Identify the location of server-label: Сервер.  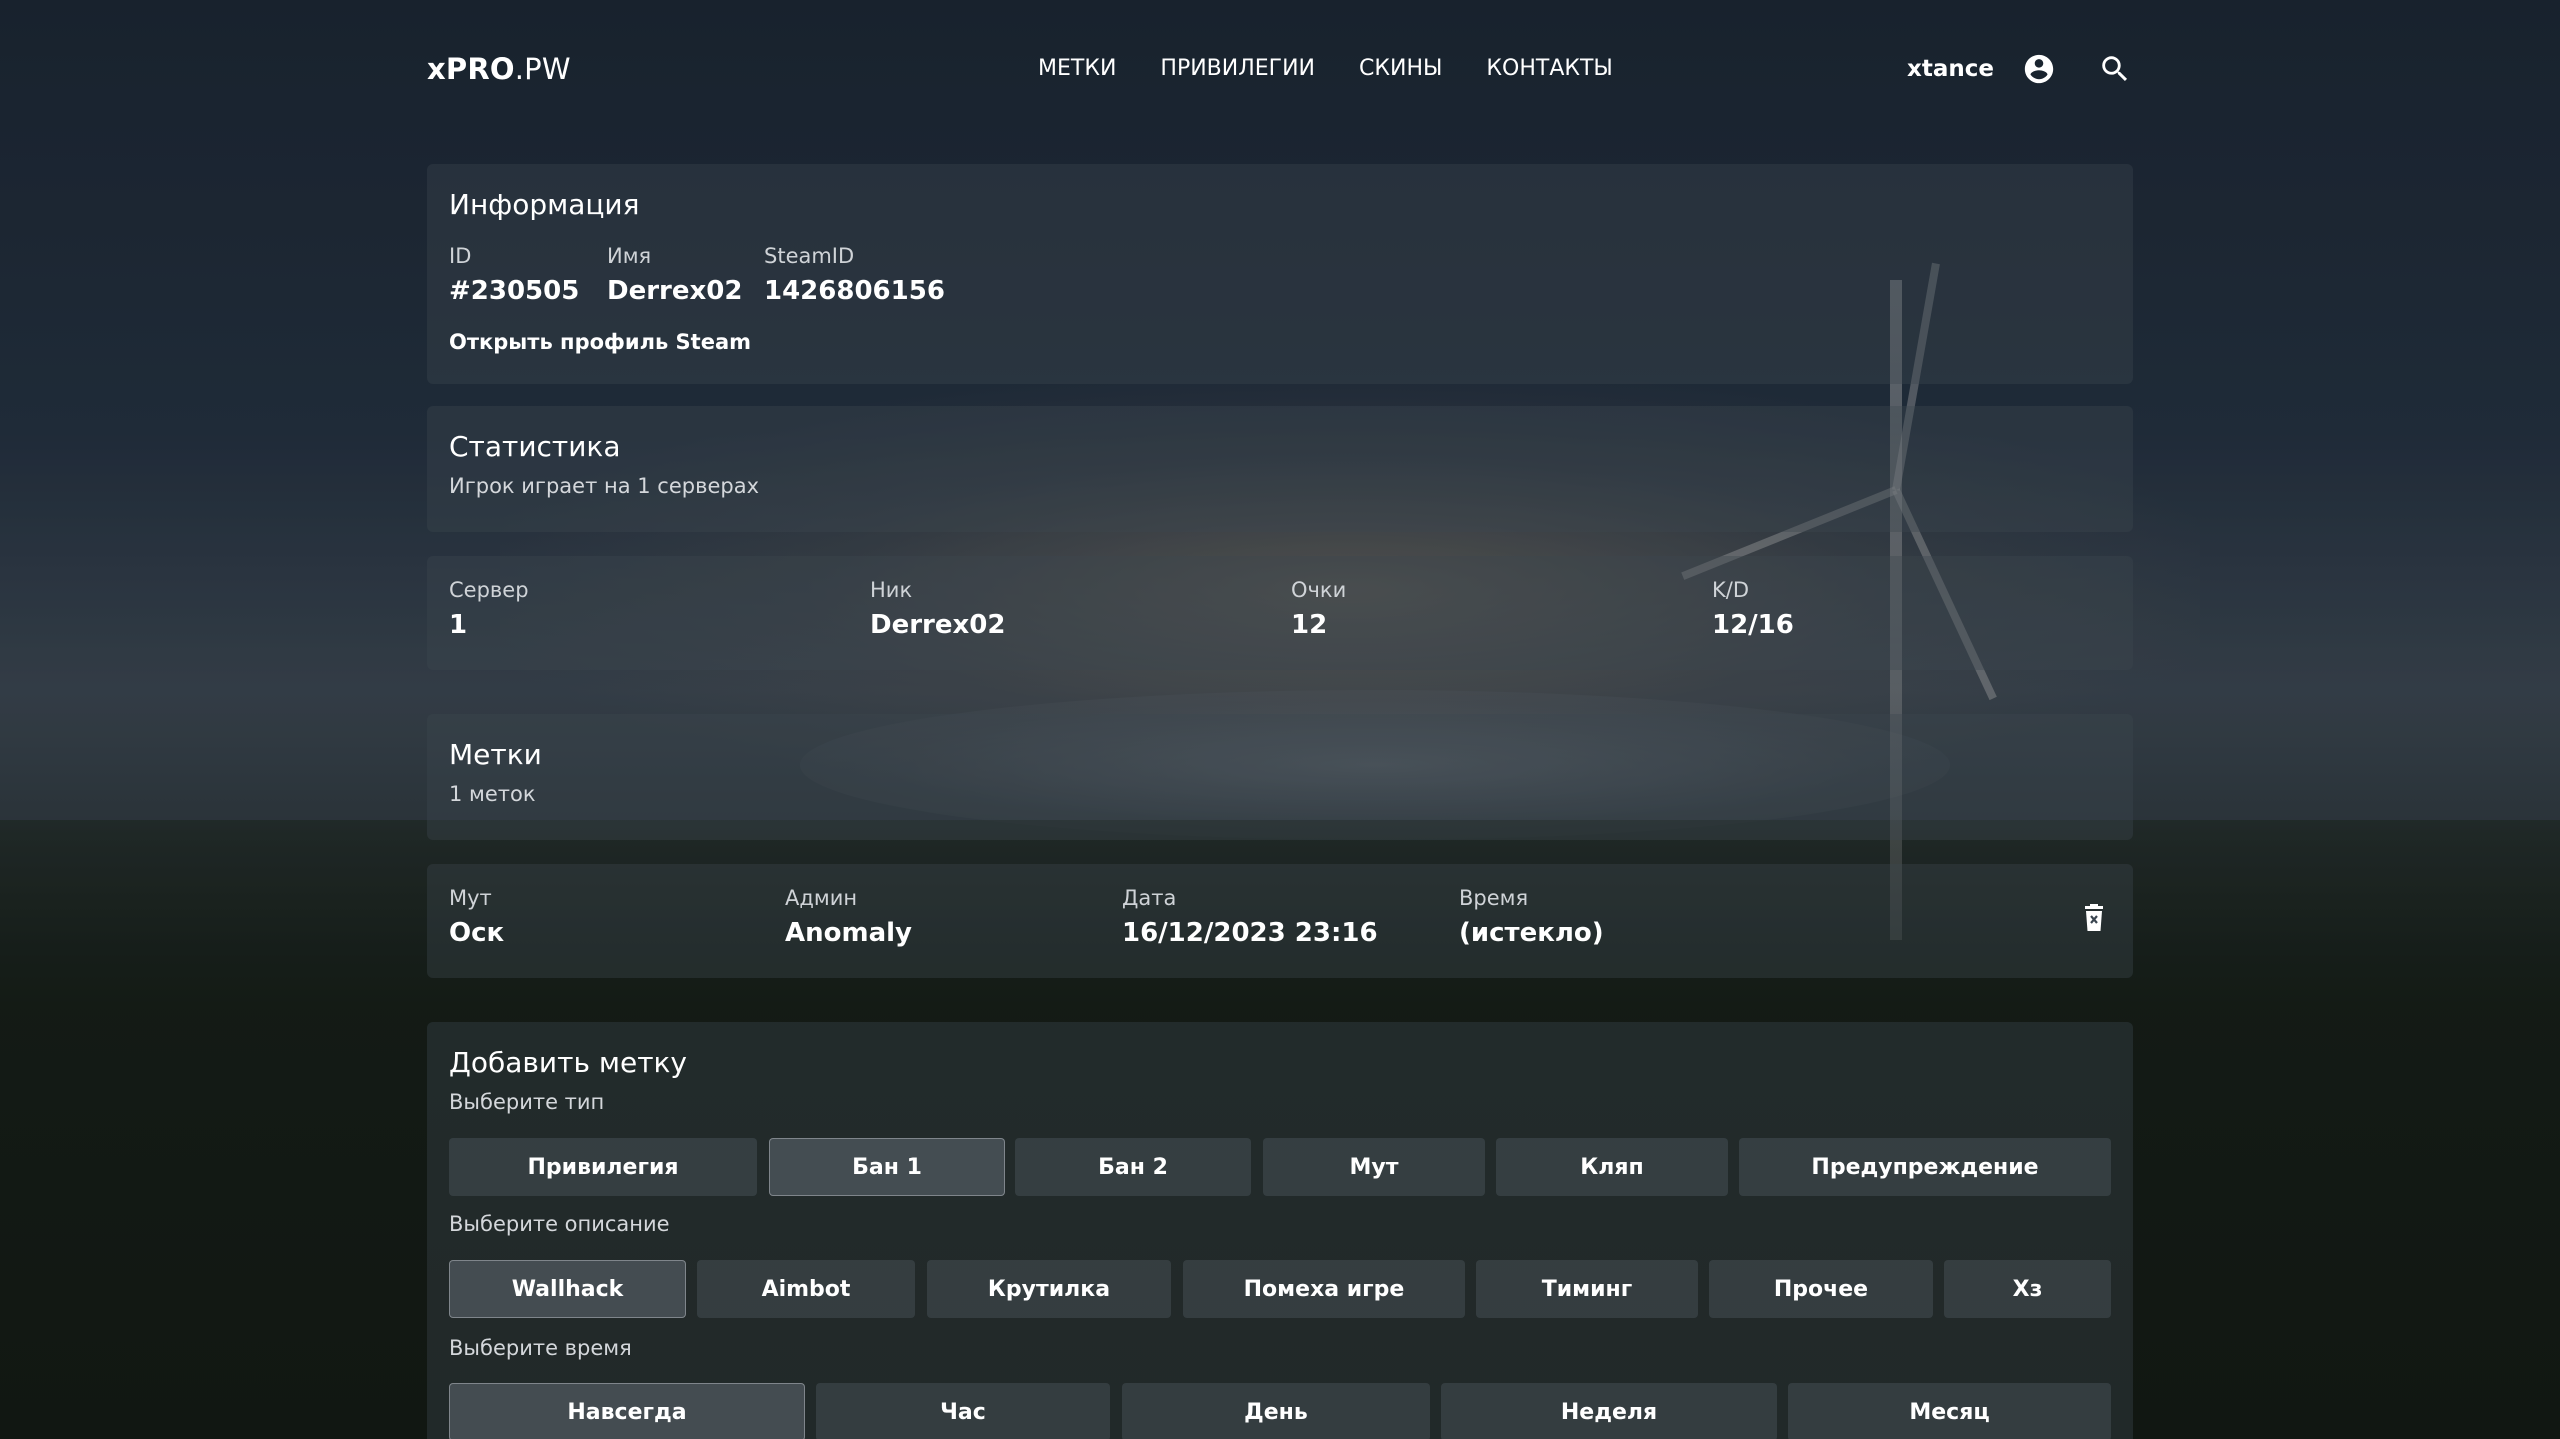
(489, 590).